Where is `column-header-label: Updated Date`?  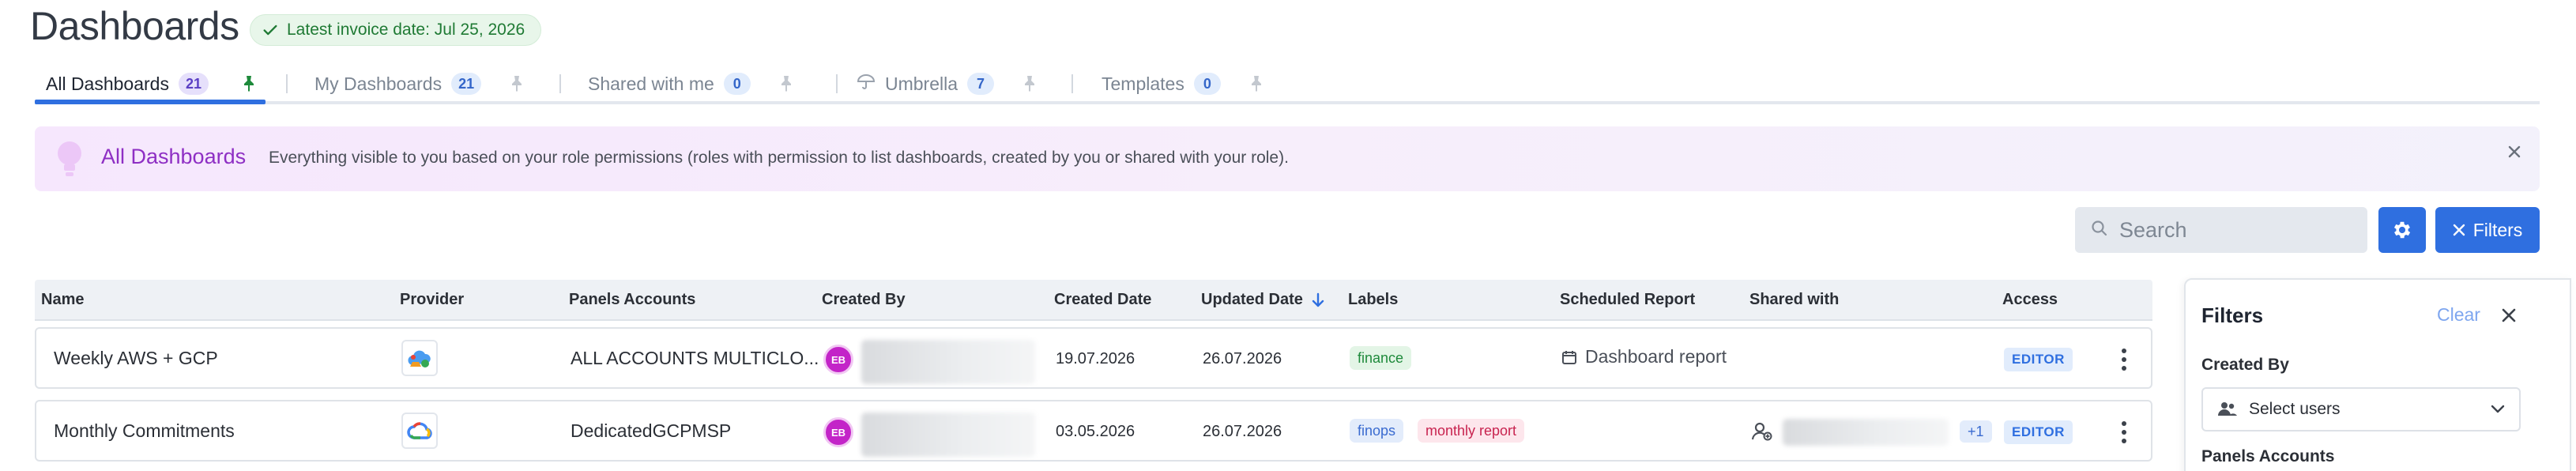
column-header-label: Updated Date is located at coordinates (1252, 299).